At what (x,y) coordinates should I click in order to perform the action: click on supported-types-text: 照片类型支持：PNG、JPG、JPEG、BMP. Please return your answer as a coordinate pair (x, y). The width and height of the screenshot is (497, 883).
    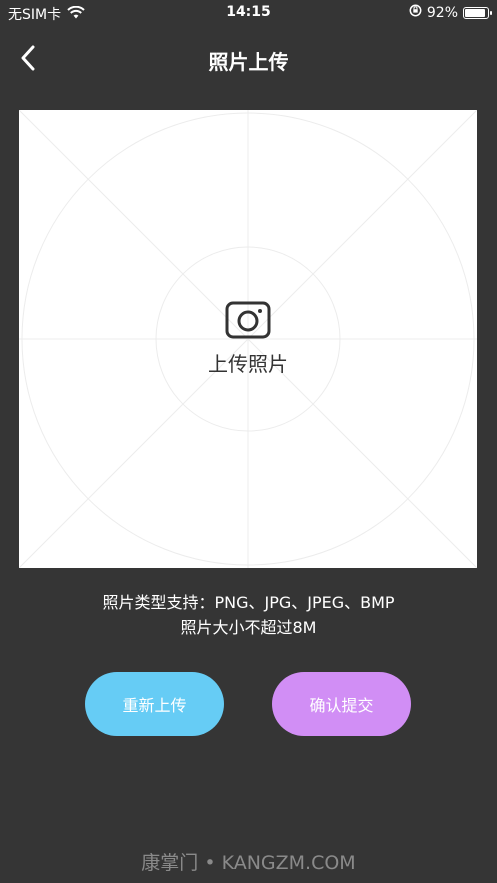
    Looking at the image, I should click on (248, 602).